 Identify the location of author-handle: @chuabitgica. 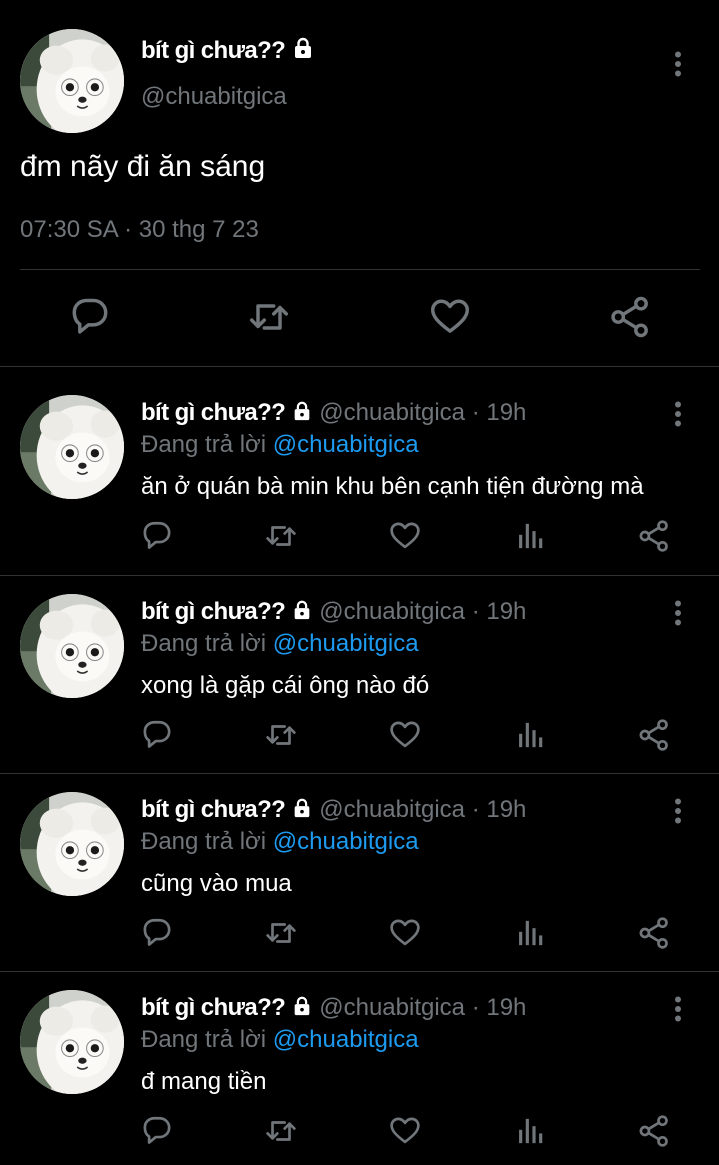
(214, 97).